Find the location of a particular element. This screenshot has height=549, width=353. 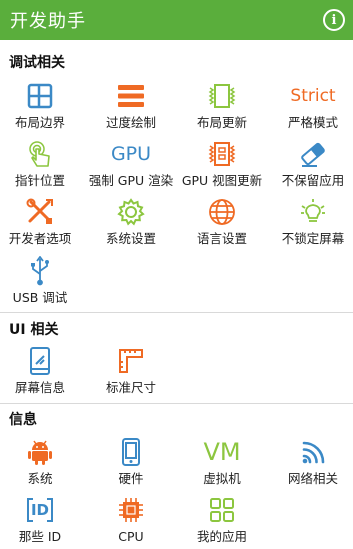

tile-label: 布局更新 is located at coordinates (221, 122).